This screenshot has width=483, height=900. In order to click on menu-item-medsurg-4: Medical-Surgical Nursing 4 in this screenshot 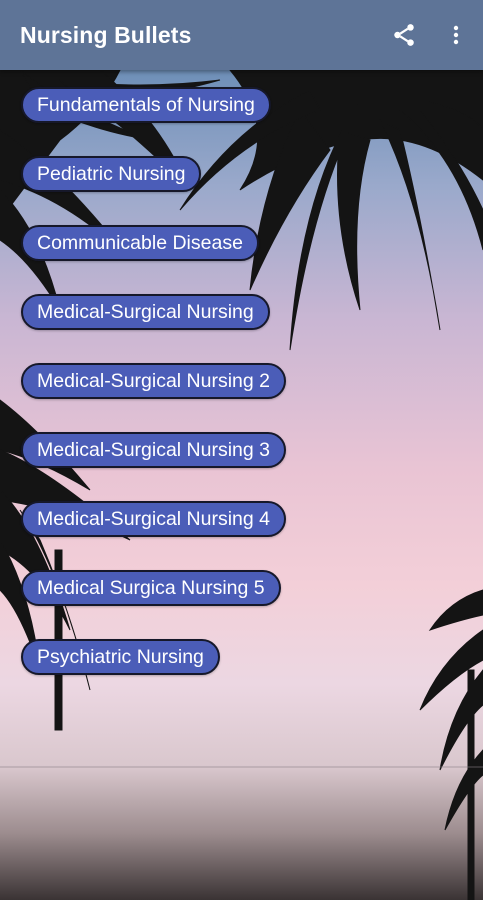, I will do `click(154, 519)`.